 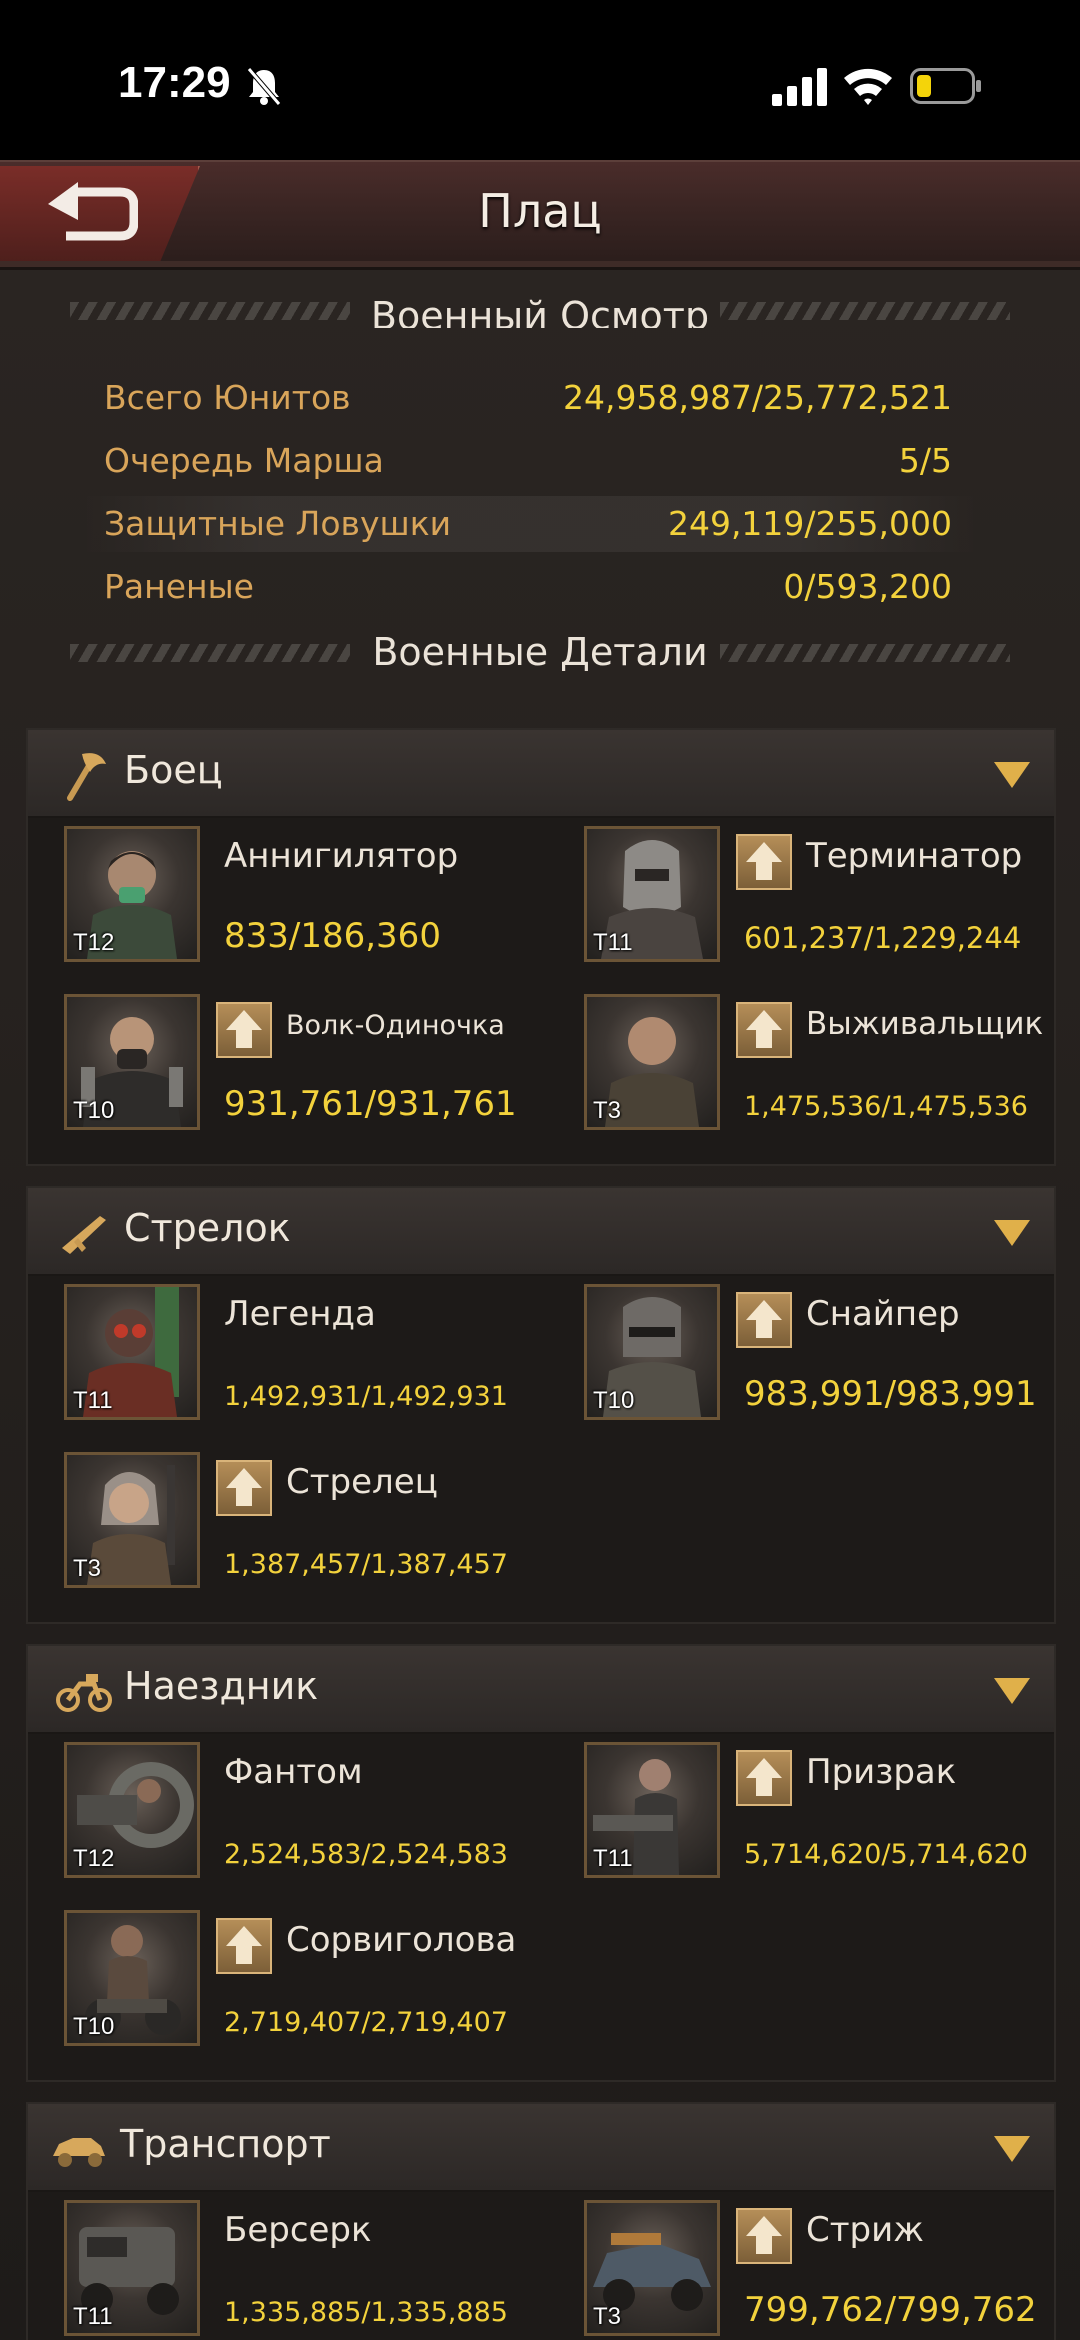 What do you see at coordinates (867, 586) in the screenshot?
I see `stat-value: 0/593,200` at bounding box center [867, 586].